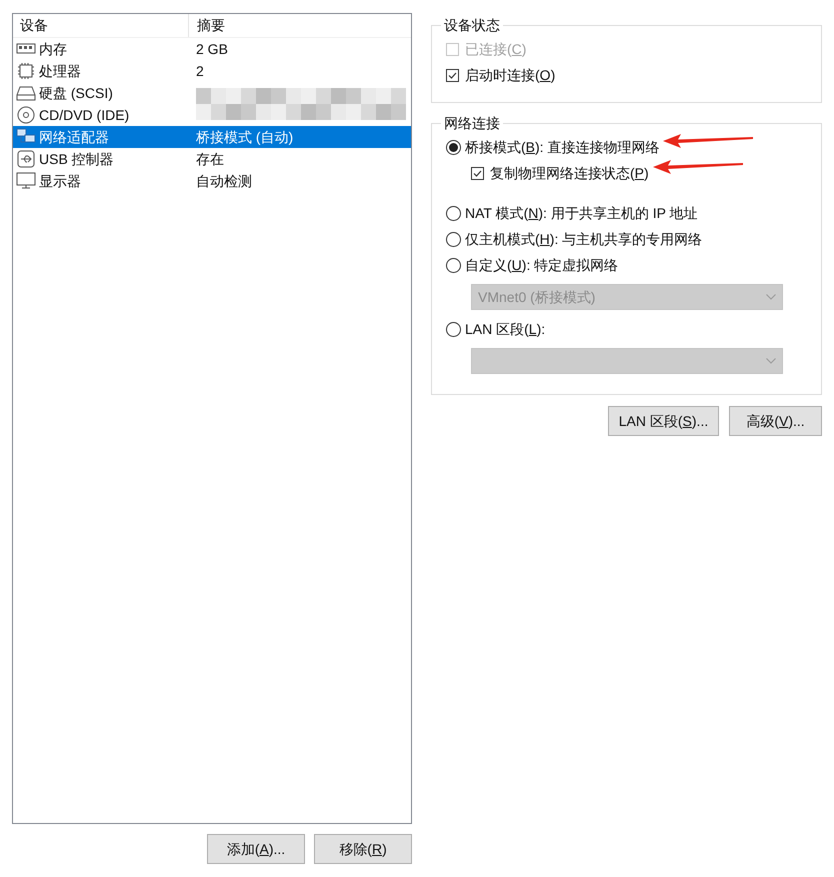 Image resolution: width=834 pixels, height=877 pixels. I want to click on device-name: CD/DVD (IDE), so click(84, 115).